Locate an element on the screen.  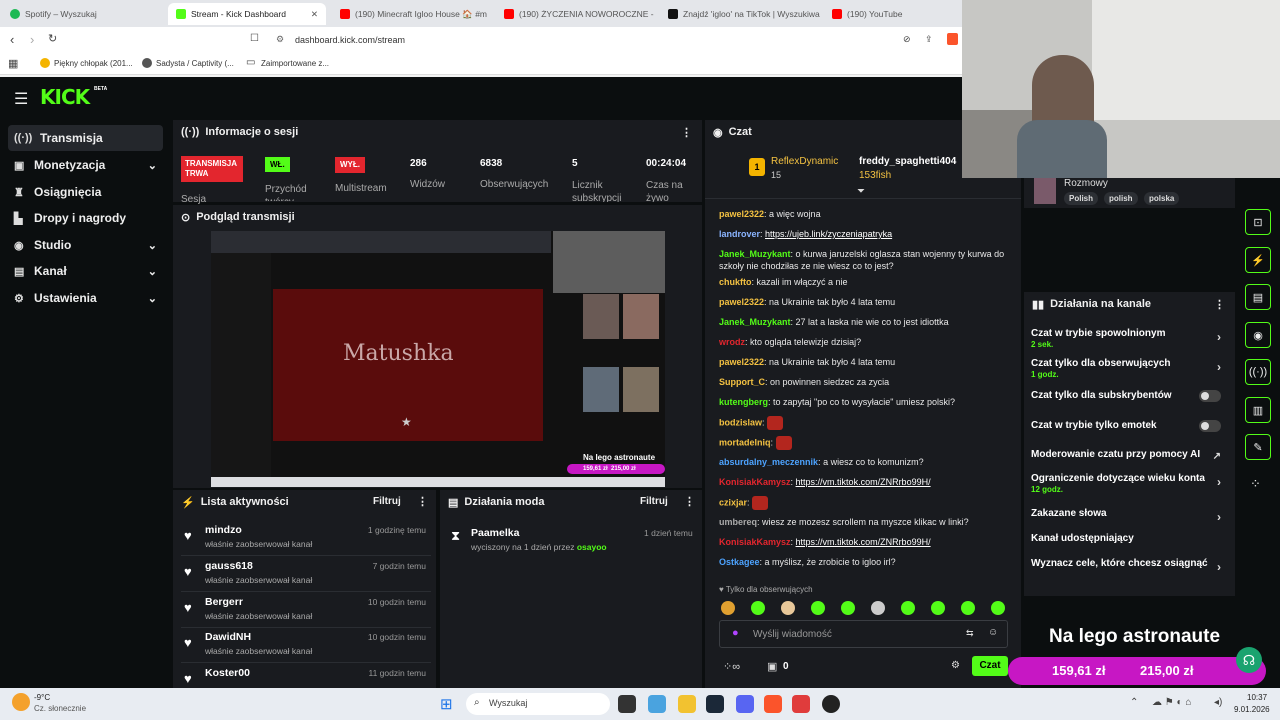
sidebar-item-osiagniecia: ♜ Osiągnięcia is located at coordinates (85, 192).